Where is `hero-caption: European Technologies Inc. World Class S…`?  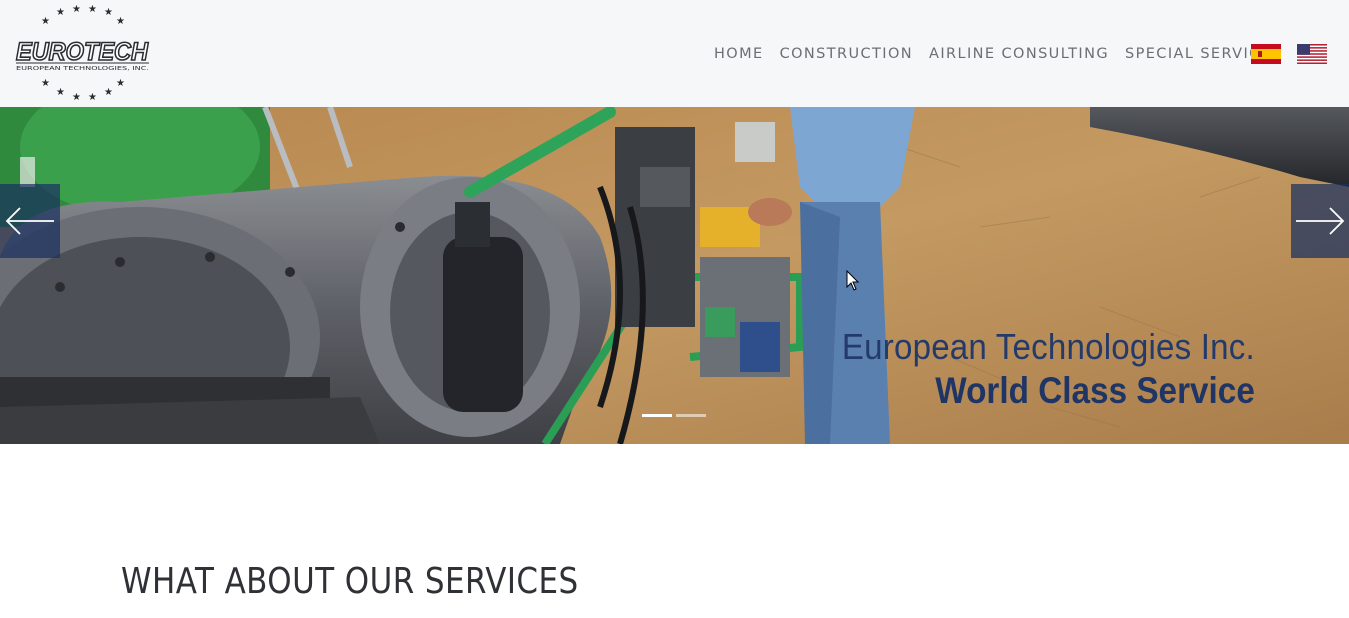 hero-caption: European Technologies Inc. World Class S… is located at coordinates (1030, 369).